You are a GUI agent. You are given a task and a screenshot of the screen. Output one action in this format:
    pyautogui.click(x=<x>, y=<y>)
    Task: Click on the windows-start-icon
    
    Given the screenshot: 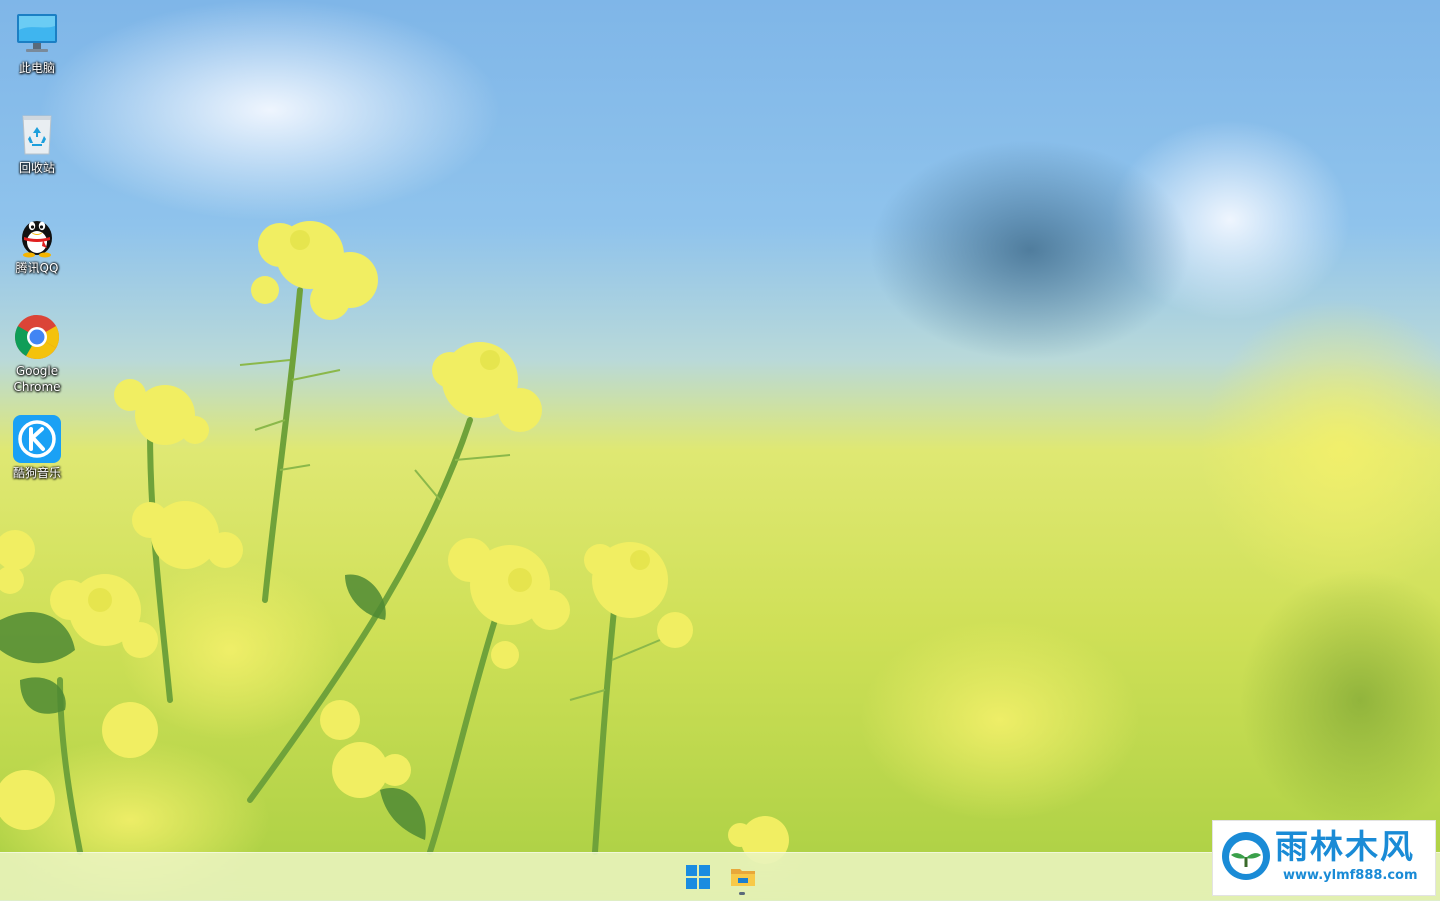 What is the action you would take?
    pyautogui.click(x=698, y=877)
    